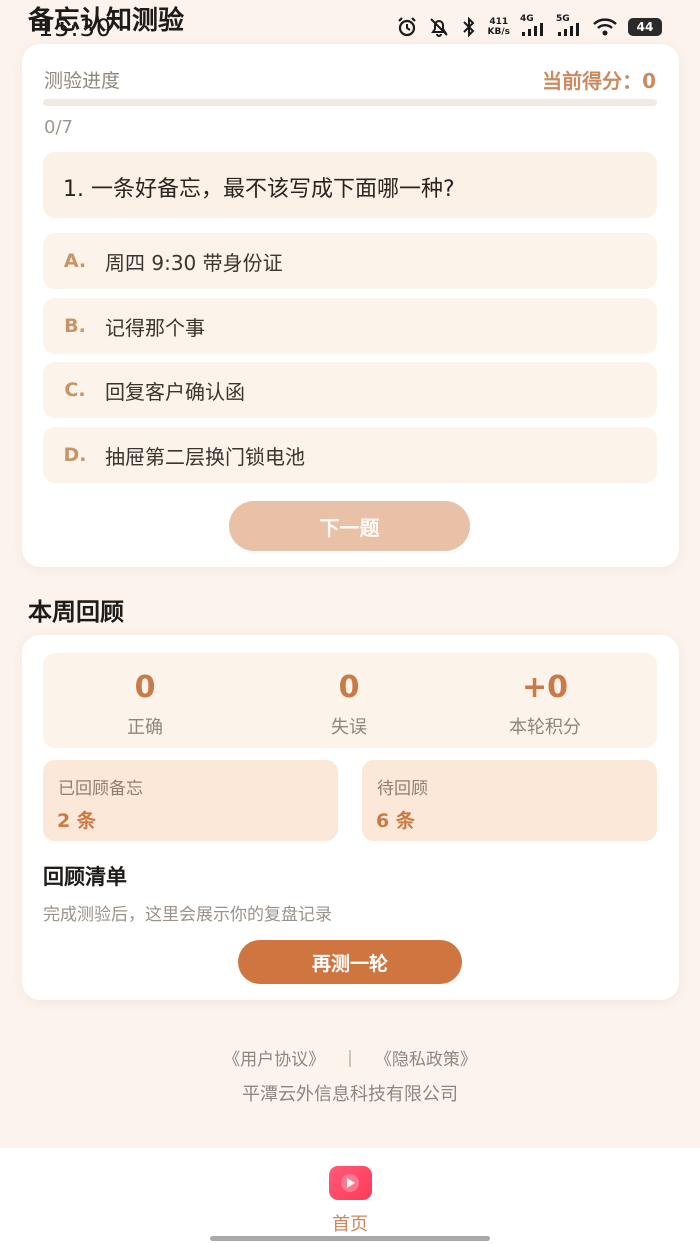 Image resolution: width=700 pixels, height=1244 pixels. What do you see at coordinates (194, 262) in the screenshot?
I see `option-text: 周四 9:30 带身份证` at bounding box center [194, 262].